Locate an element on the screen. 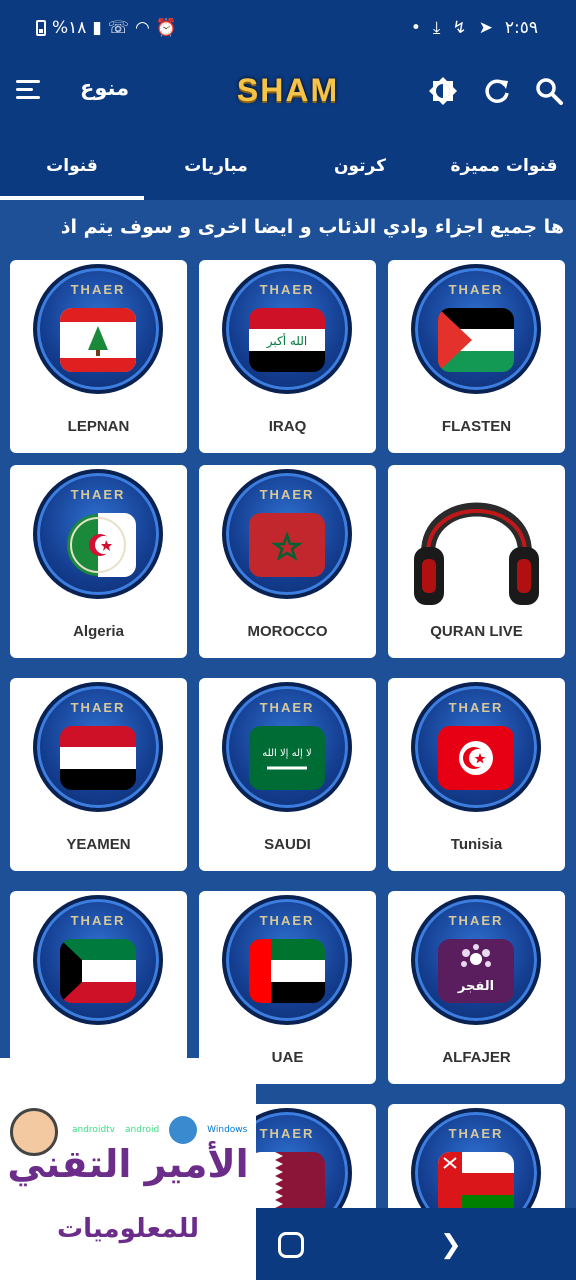 The height and width of the screenshot is (1280, 576). status-time: ٢:٥٩ is located at coordinates (521, 28).